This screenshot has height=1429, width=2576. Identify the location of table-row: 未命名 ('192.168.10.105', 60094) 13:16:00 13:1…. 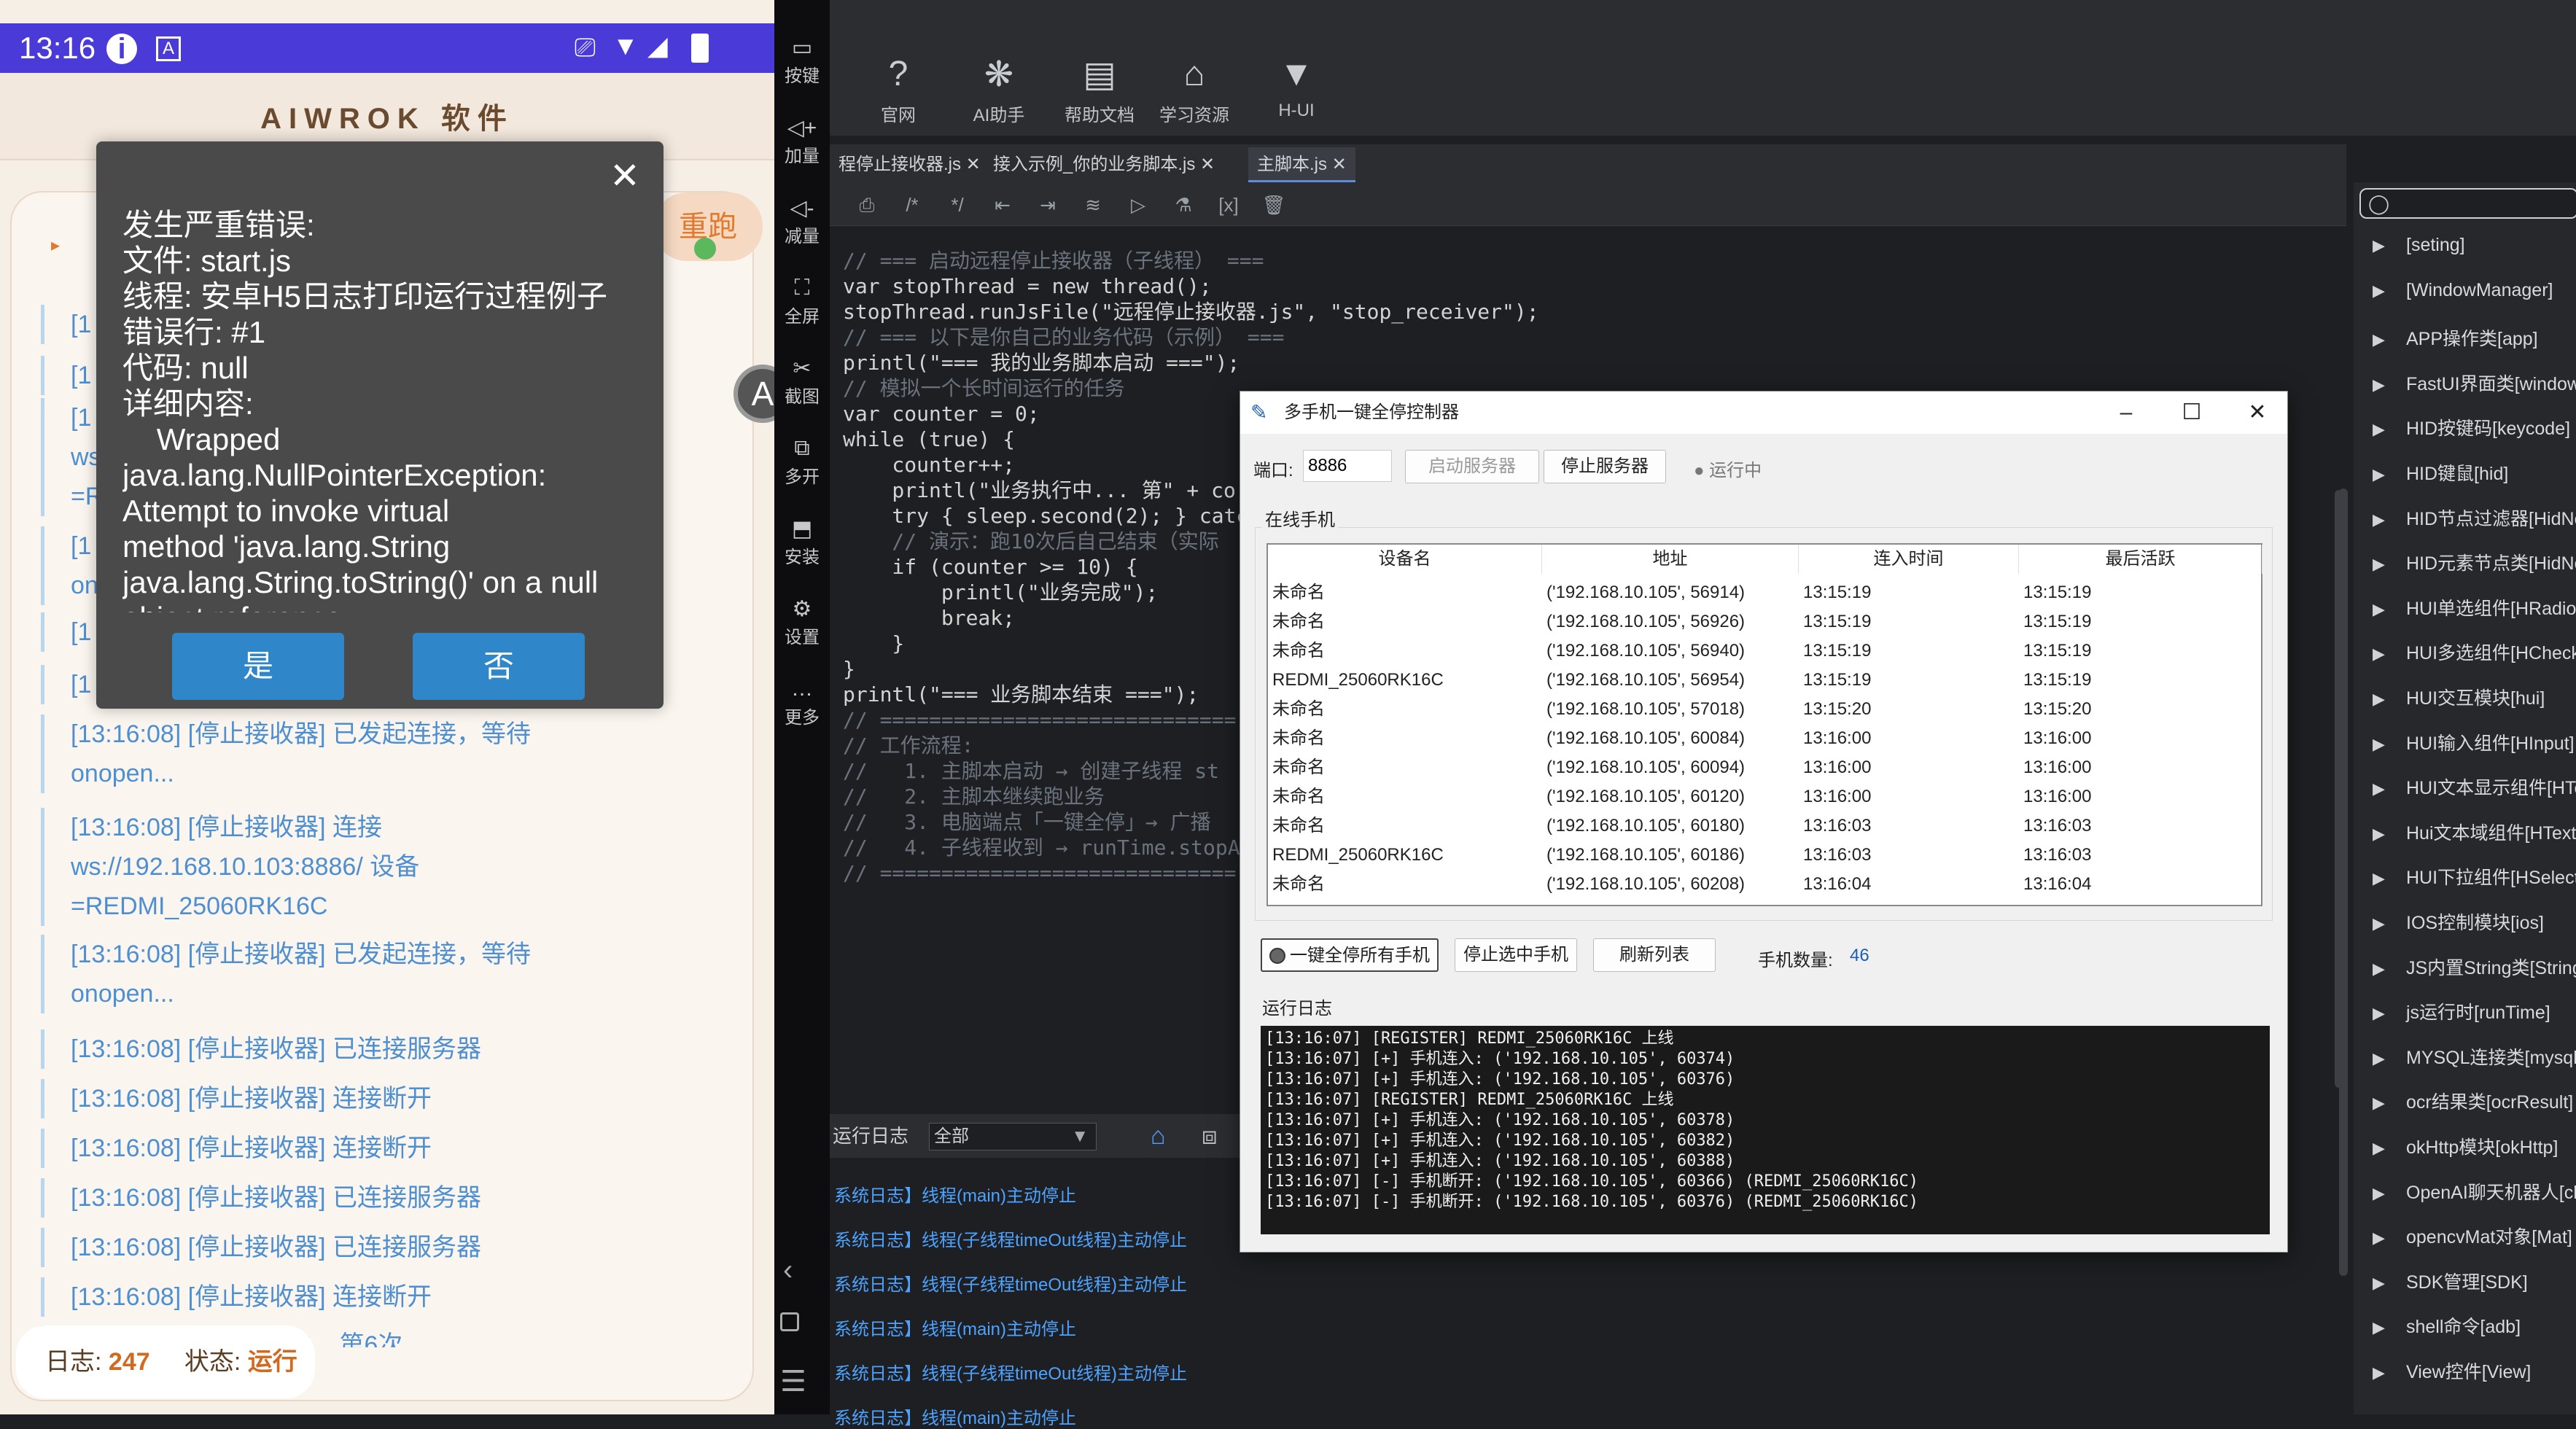
(1764, 767).